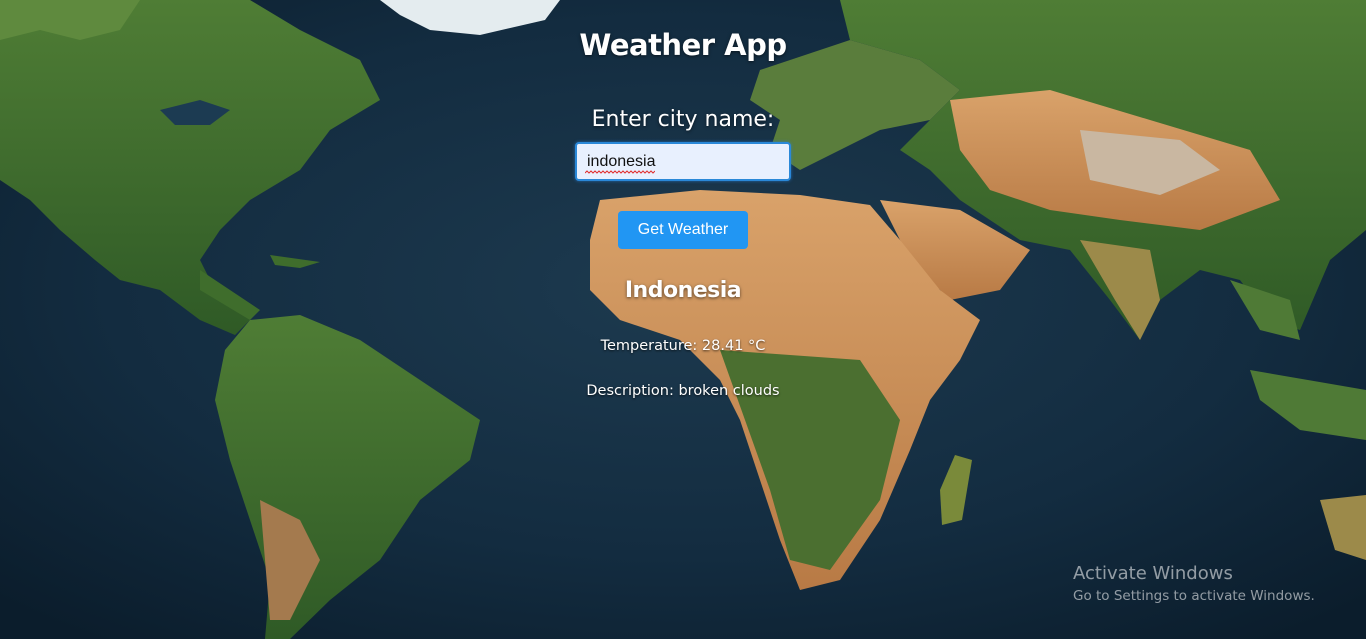  I want to click on get-weather-button: Get Weather, so click(683, 230).